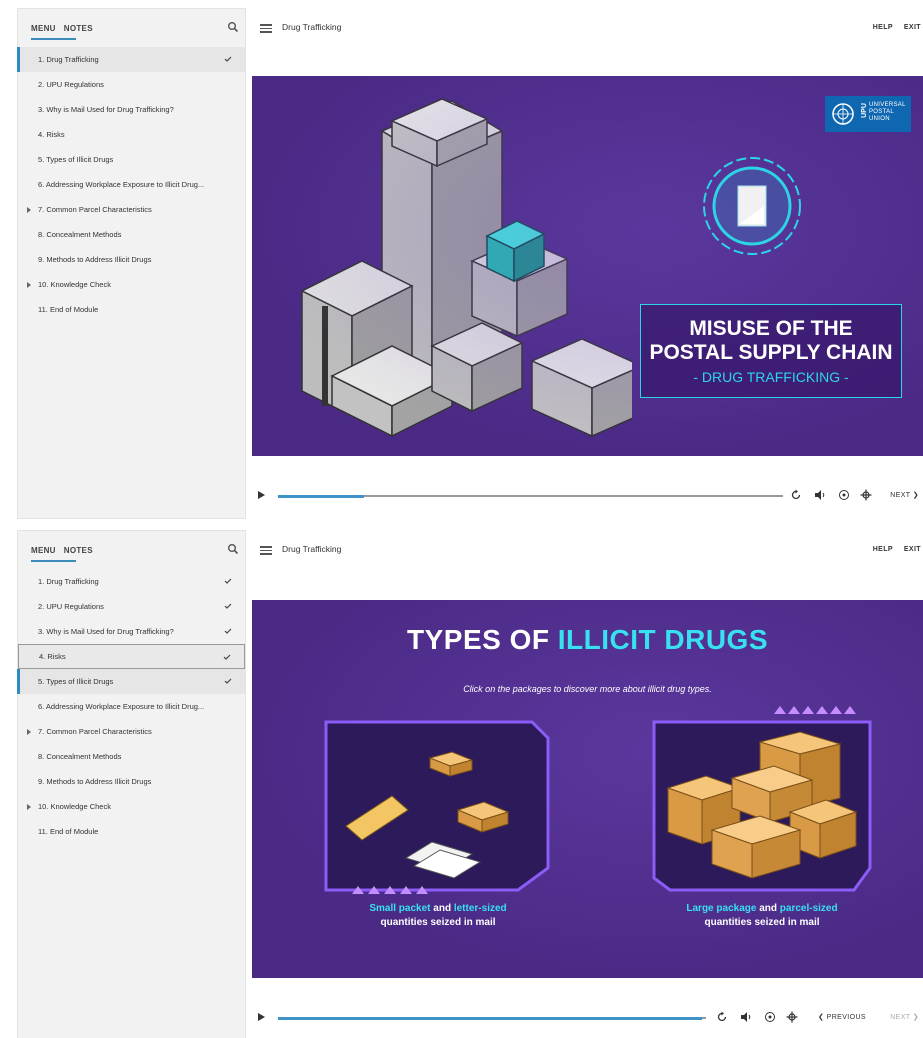 This screenshot has width=923, height=1038. I want to click on caption-right-b: and, so click(768, 908).